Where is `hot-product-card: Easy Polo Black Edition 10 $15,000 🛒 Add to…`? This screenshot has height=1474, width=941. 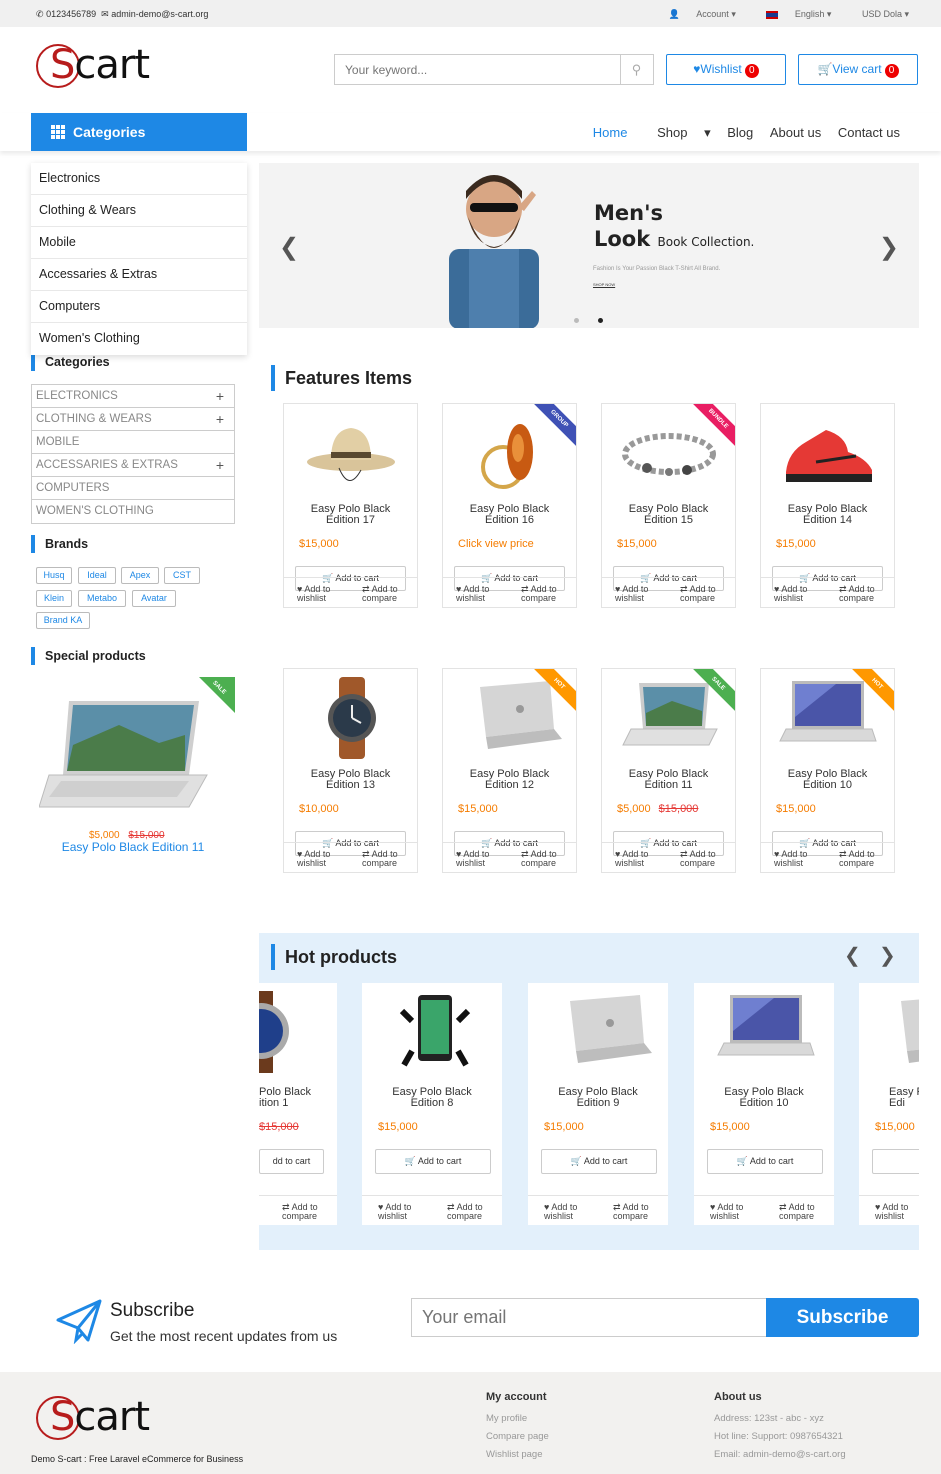 hot-product-card: Easy Polo Black Edition 10 $15,000 🛒 Add to… is located at coordinates (764, 1104).